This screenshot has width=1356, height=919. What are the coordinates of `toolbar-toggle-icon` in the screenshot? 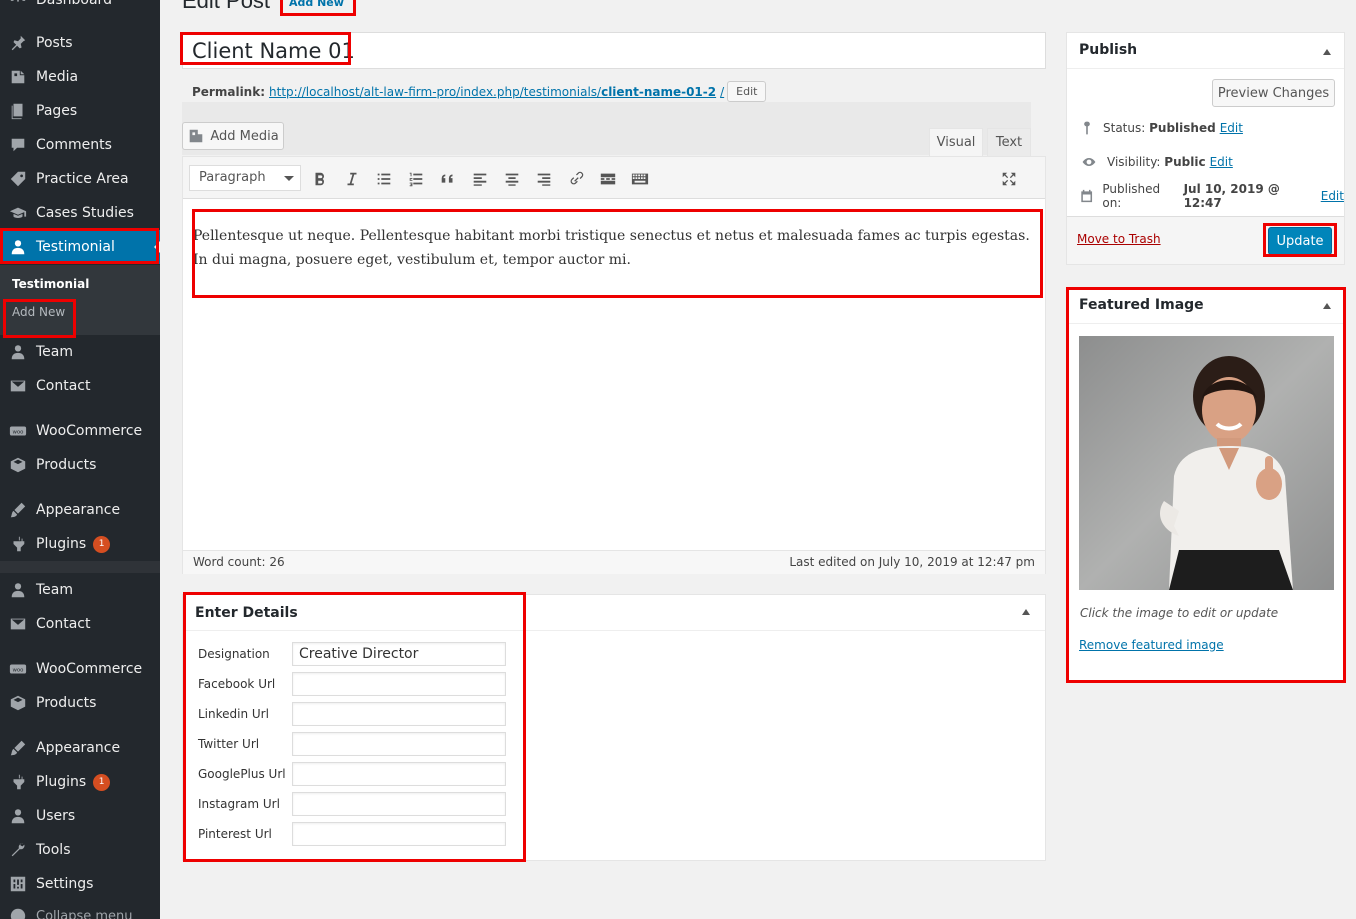 It's located at (640, 179).